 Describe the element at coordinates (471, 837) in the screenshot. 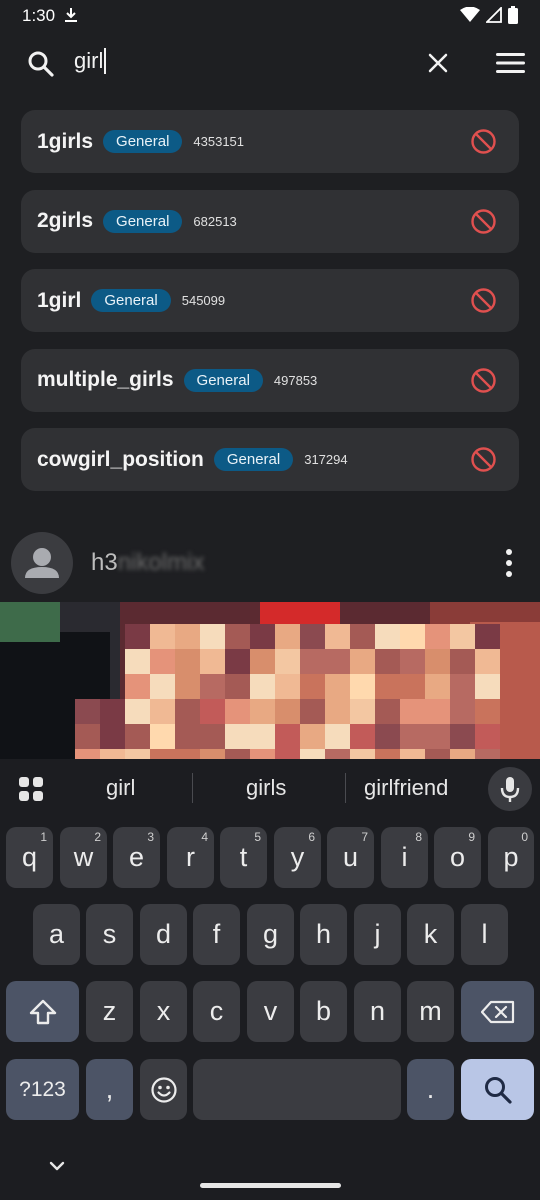

I see `key-hint: 9` at that location.